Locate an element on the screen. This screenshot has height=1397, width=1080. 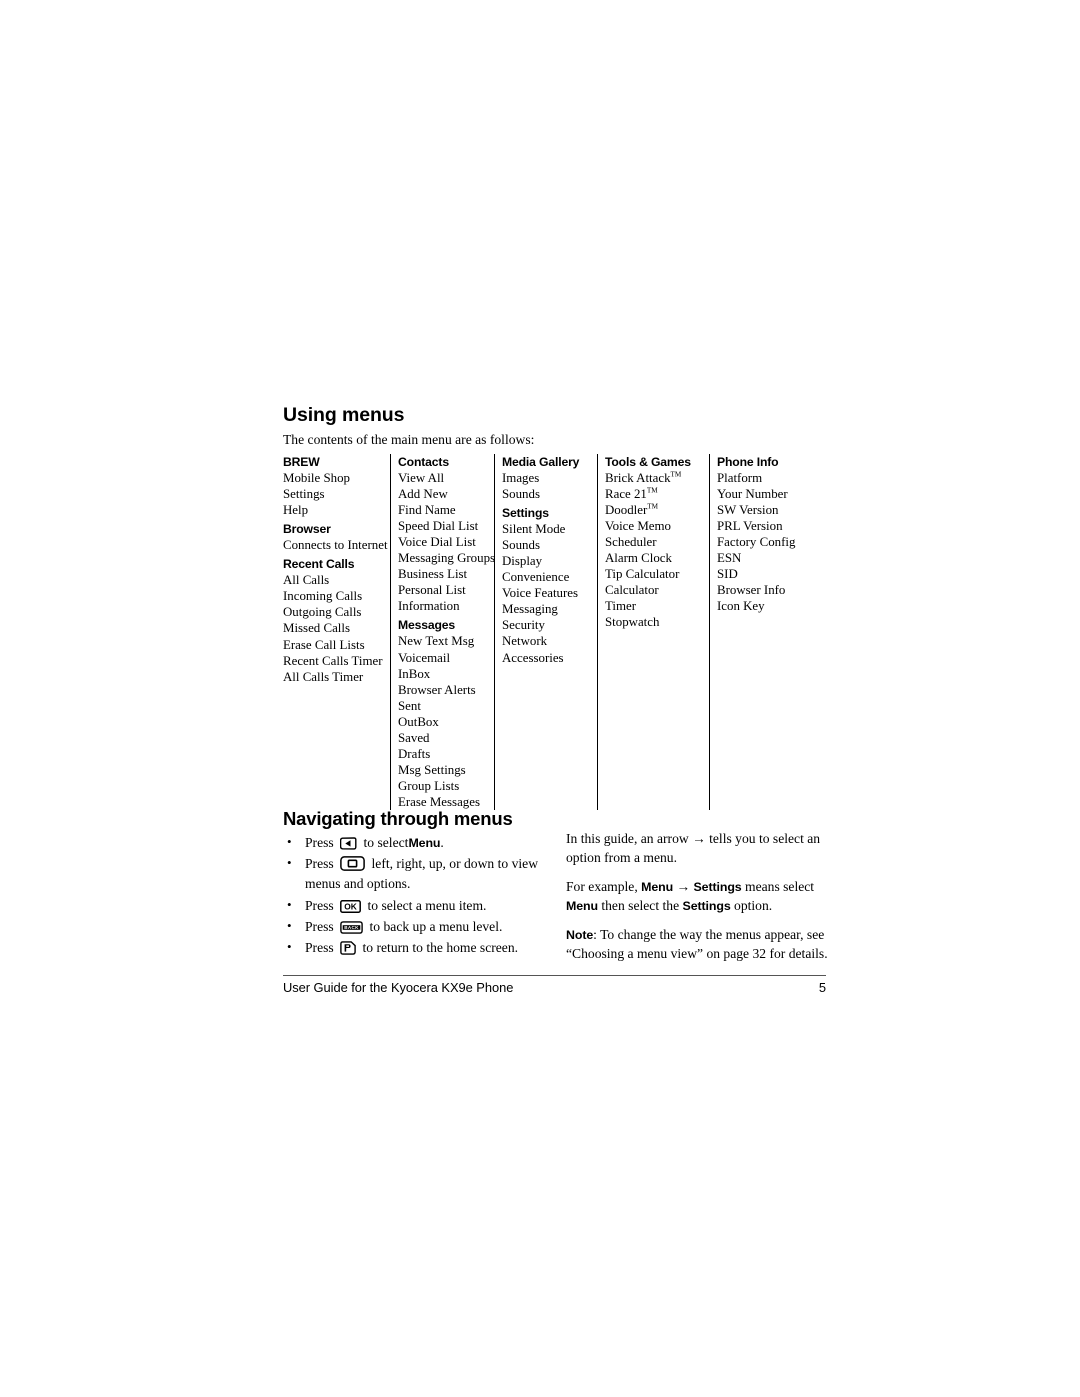
menu-item: Incoming Calls is located at coordinates (334, 596).